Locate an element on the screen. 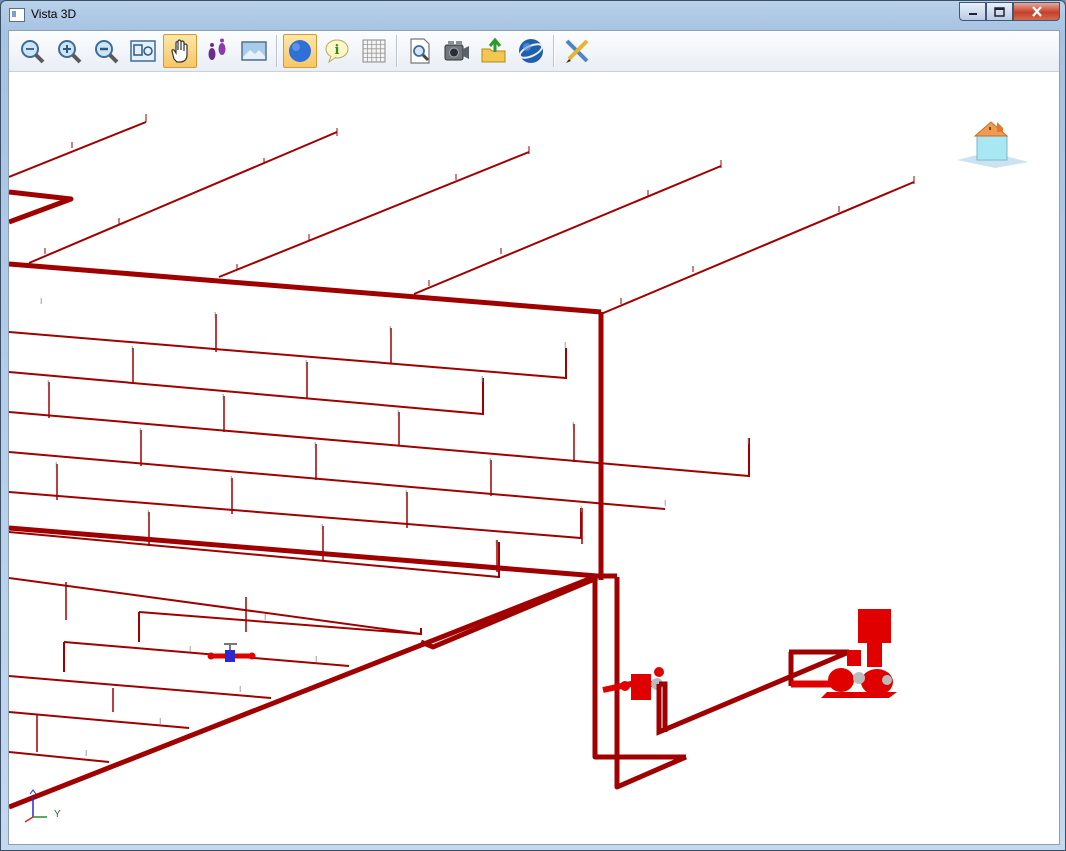 The image size is (1066, 851). render-sphere-icon is located at coordinates (299, 51).